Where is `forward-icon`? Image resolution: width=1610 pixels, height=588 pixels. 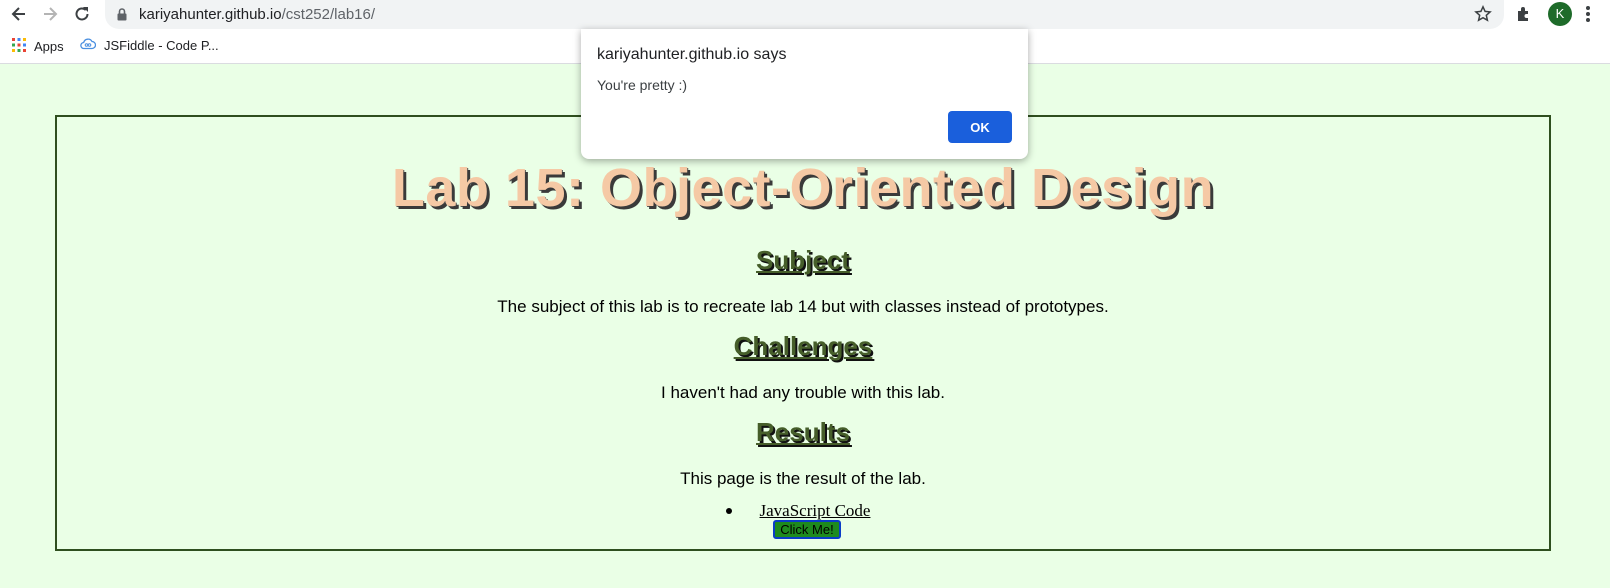 forward-icon is located at coordinates (50, 14).